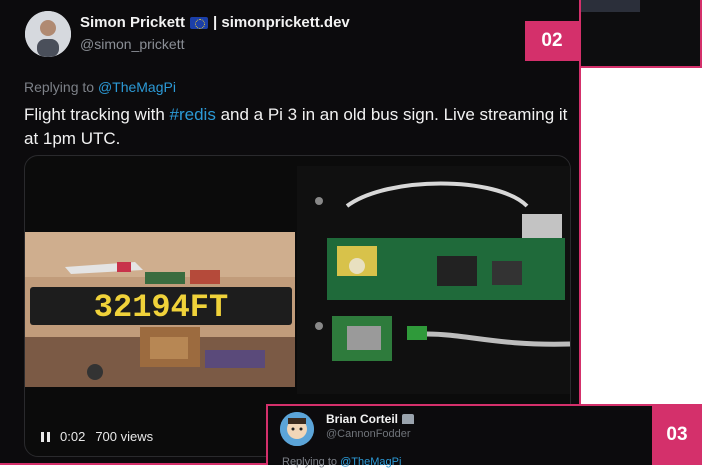 Image resolution: width=702 pixels, height=468 pixels. I want to click on led-readout: 32194FT, so click(161, 307).